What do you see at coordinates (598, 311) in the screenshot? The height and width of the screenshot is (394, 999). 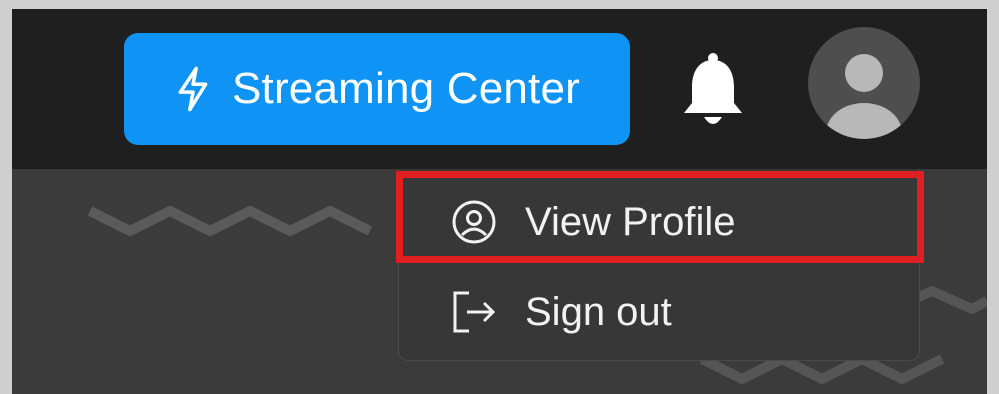 I see `sign-out-label: Sign out` at bounding box center [598, 311].